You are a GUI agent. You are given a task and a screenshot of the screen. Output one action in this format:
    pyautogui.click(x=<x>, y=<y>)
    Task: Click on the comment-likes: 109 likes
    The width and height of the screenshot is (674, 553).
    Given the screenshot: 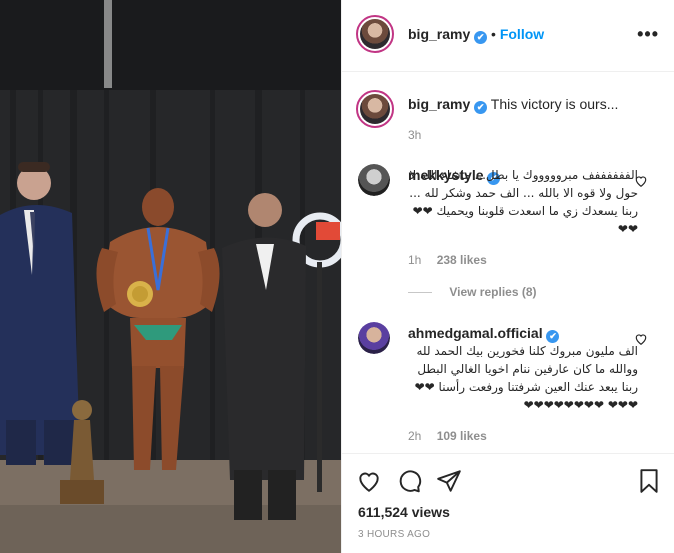 What is the action you would take?
    pyautogui.click(x=462, y=436)
    